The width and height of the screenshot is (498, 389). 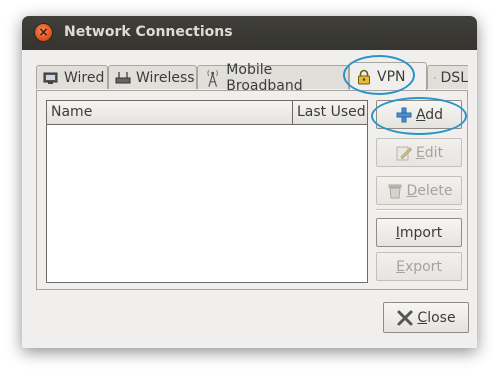 What do you see at coordinates (292, 112) in the screenshot?
I see `column-divider` at bounding box center [292, 112].